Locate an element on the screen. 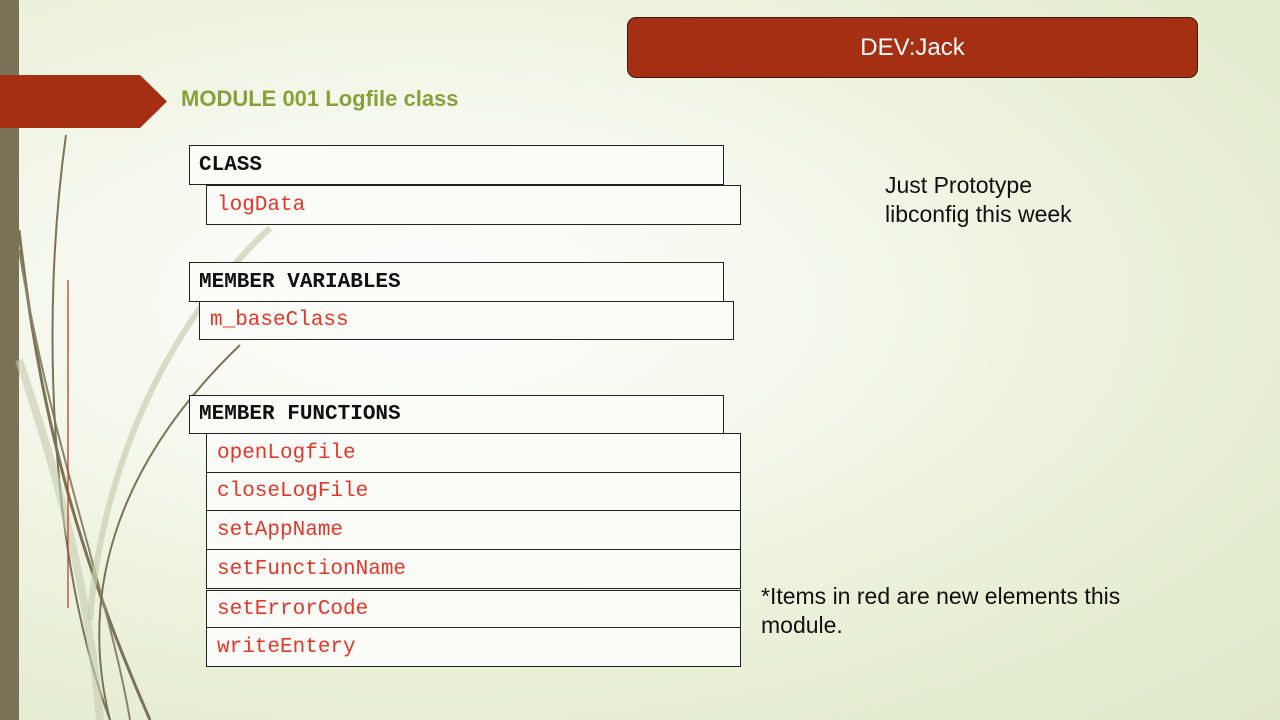 This screenshot has height=720, width=1280. prototype-note-line1: Just Prototype is located at coordinates (959, 185).